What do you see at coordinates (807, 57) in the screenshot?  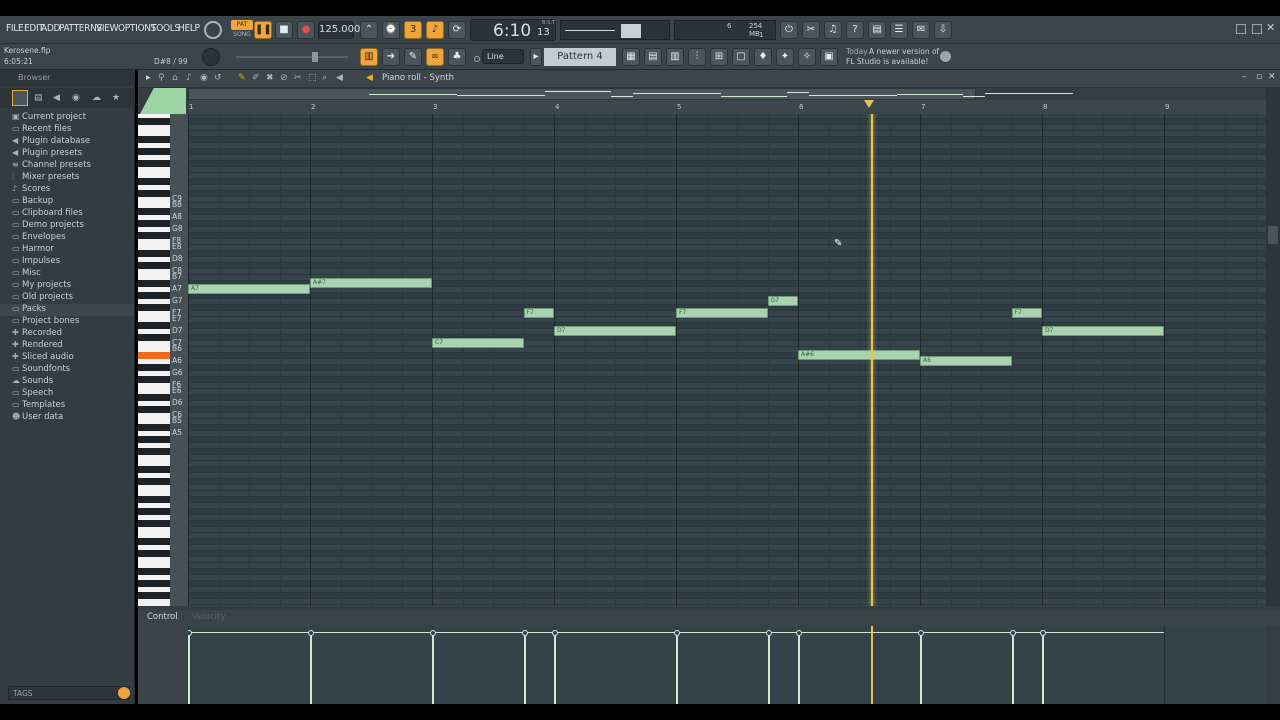 I see `video-icon: ✧` at bounding box center [807, 57].